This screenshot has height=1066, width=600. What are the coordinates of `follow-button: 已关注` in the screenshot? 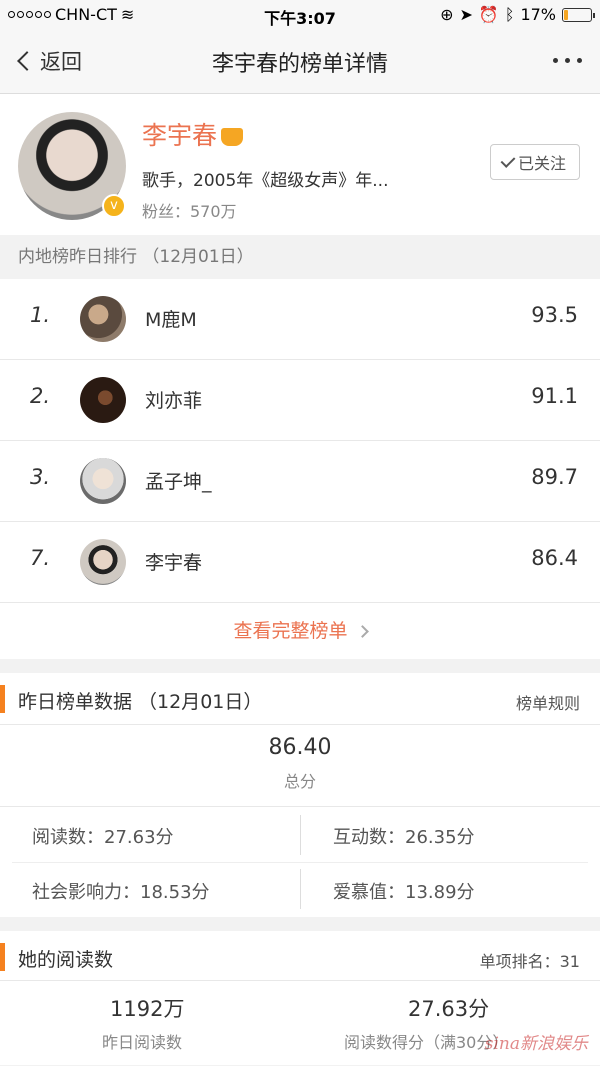 It's located at (535, 162).